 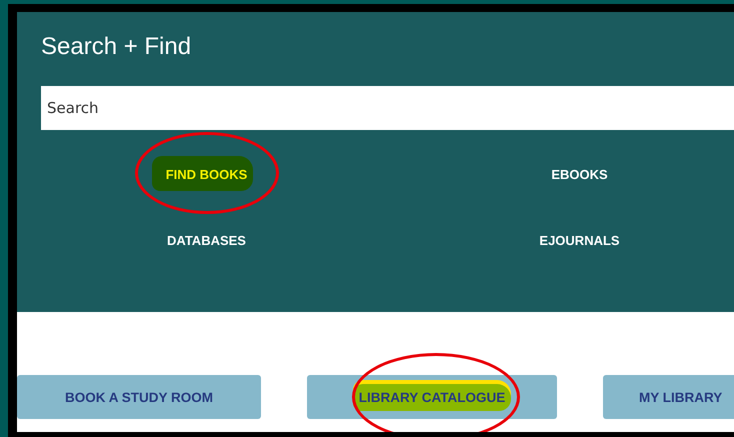 I want to click on nav-link: EJOURNALS, so click(x=579, y=240).